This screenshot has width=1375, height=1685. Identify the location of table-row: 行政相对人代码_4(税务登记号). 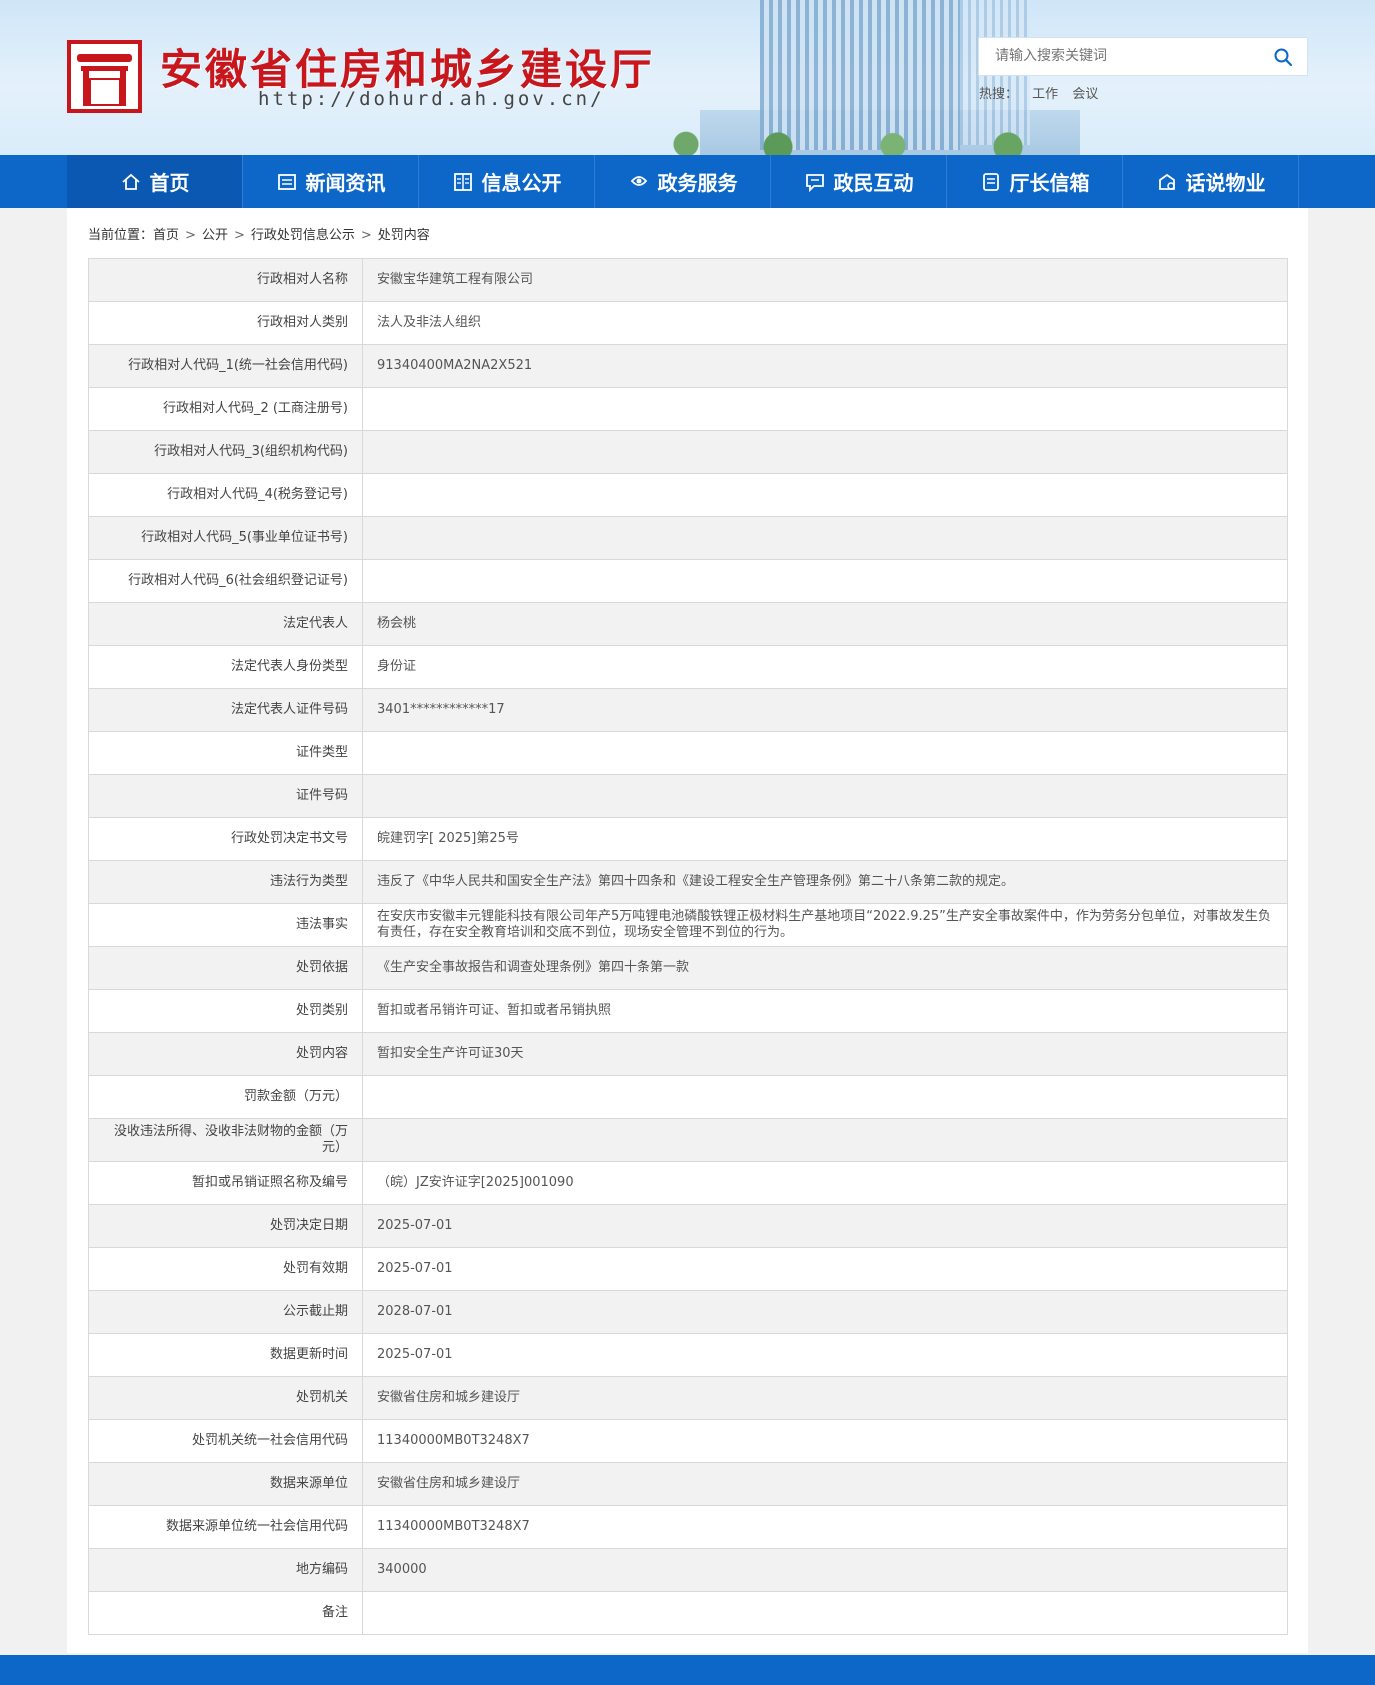
(688, 495).